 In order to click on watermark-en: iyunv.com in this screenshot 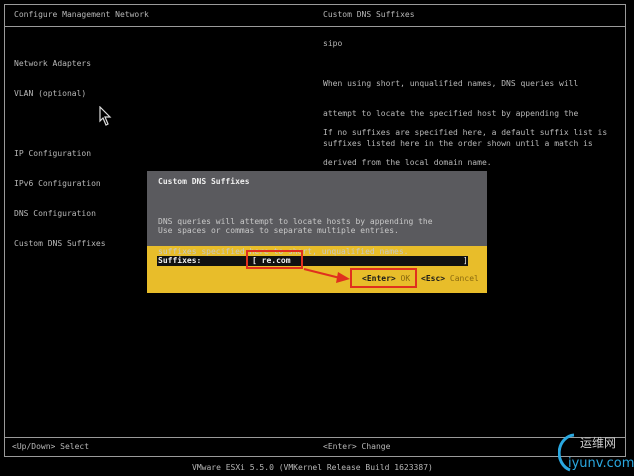, I will do `click(601, 463)`.